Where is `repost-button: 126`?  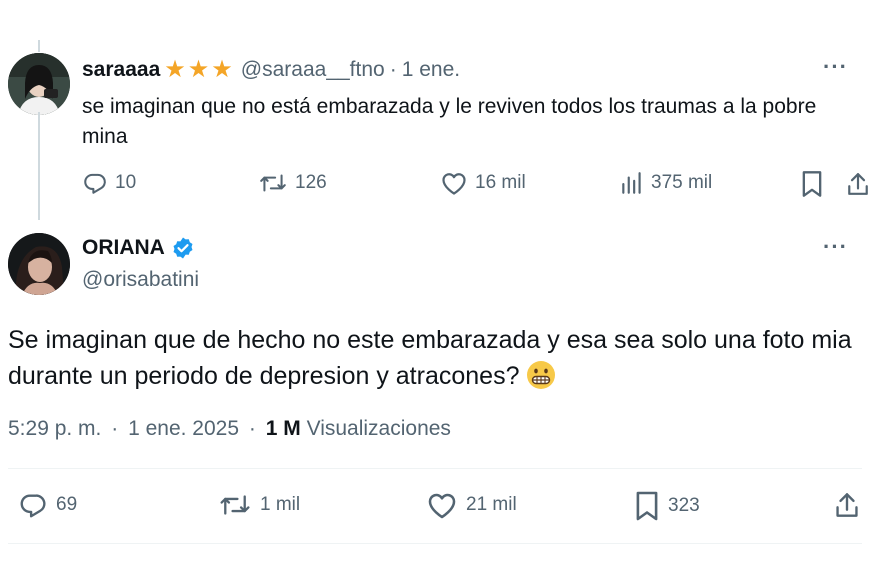 repost-button: 126 is located at coordinates (292, 183).